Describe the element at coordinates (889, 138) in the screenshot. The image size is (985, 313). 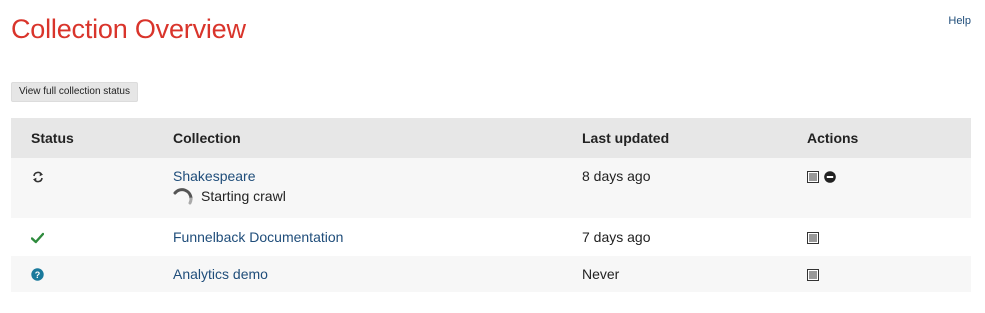
I see `column-header-actions: Actions` at that location.